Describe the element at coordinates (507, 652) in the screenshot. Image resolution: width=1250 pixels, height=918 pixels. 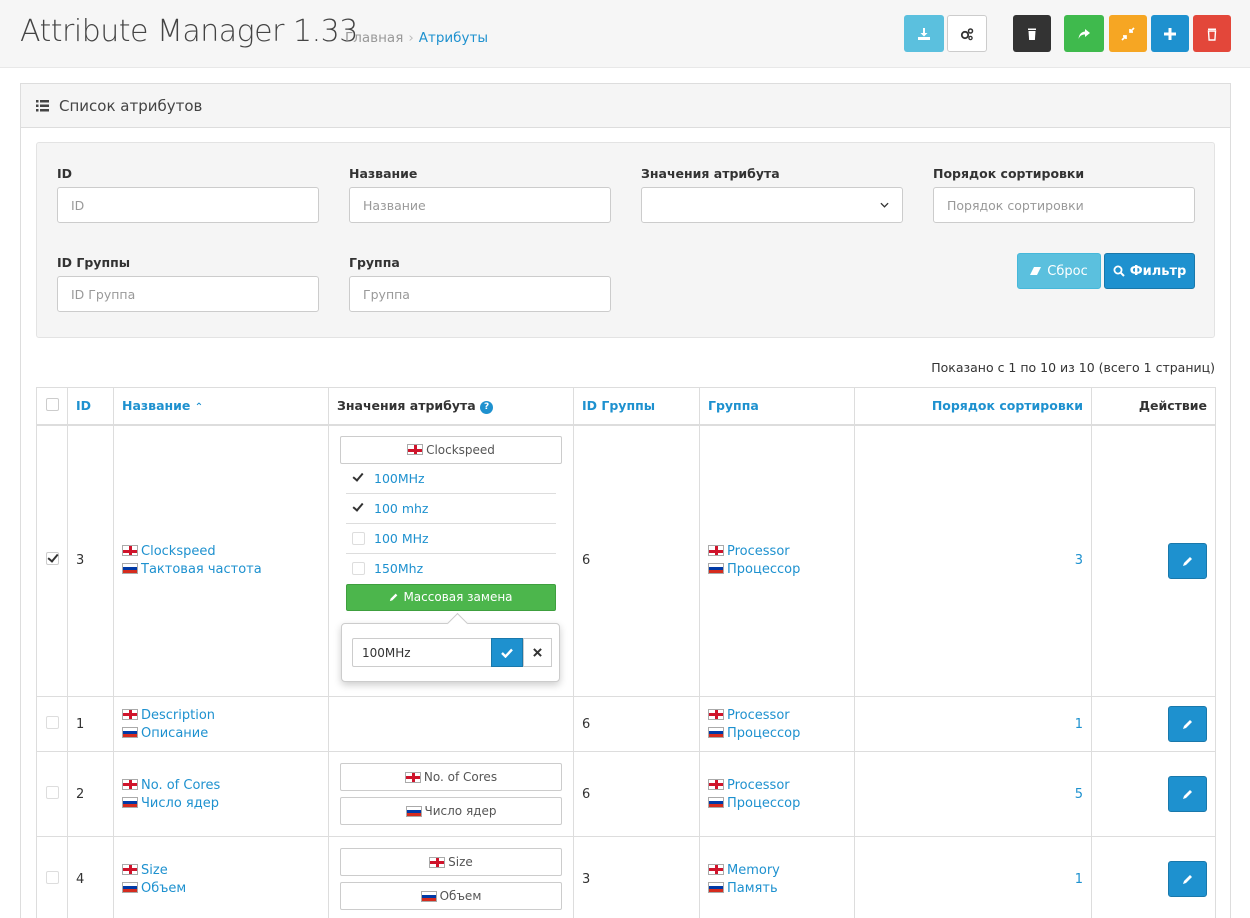
I see `confirm-button` at that location.